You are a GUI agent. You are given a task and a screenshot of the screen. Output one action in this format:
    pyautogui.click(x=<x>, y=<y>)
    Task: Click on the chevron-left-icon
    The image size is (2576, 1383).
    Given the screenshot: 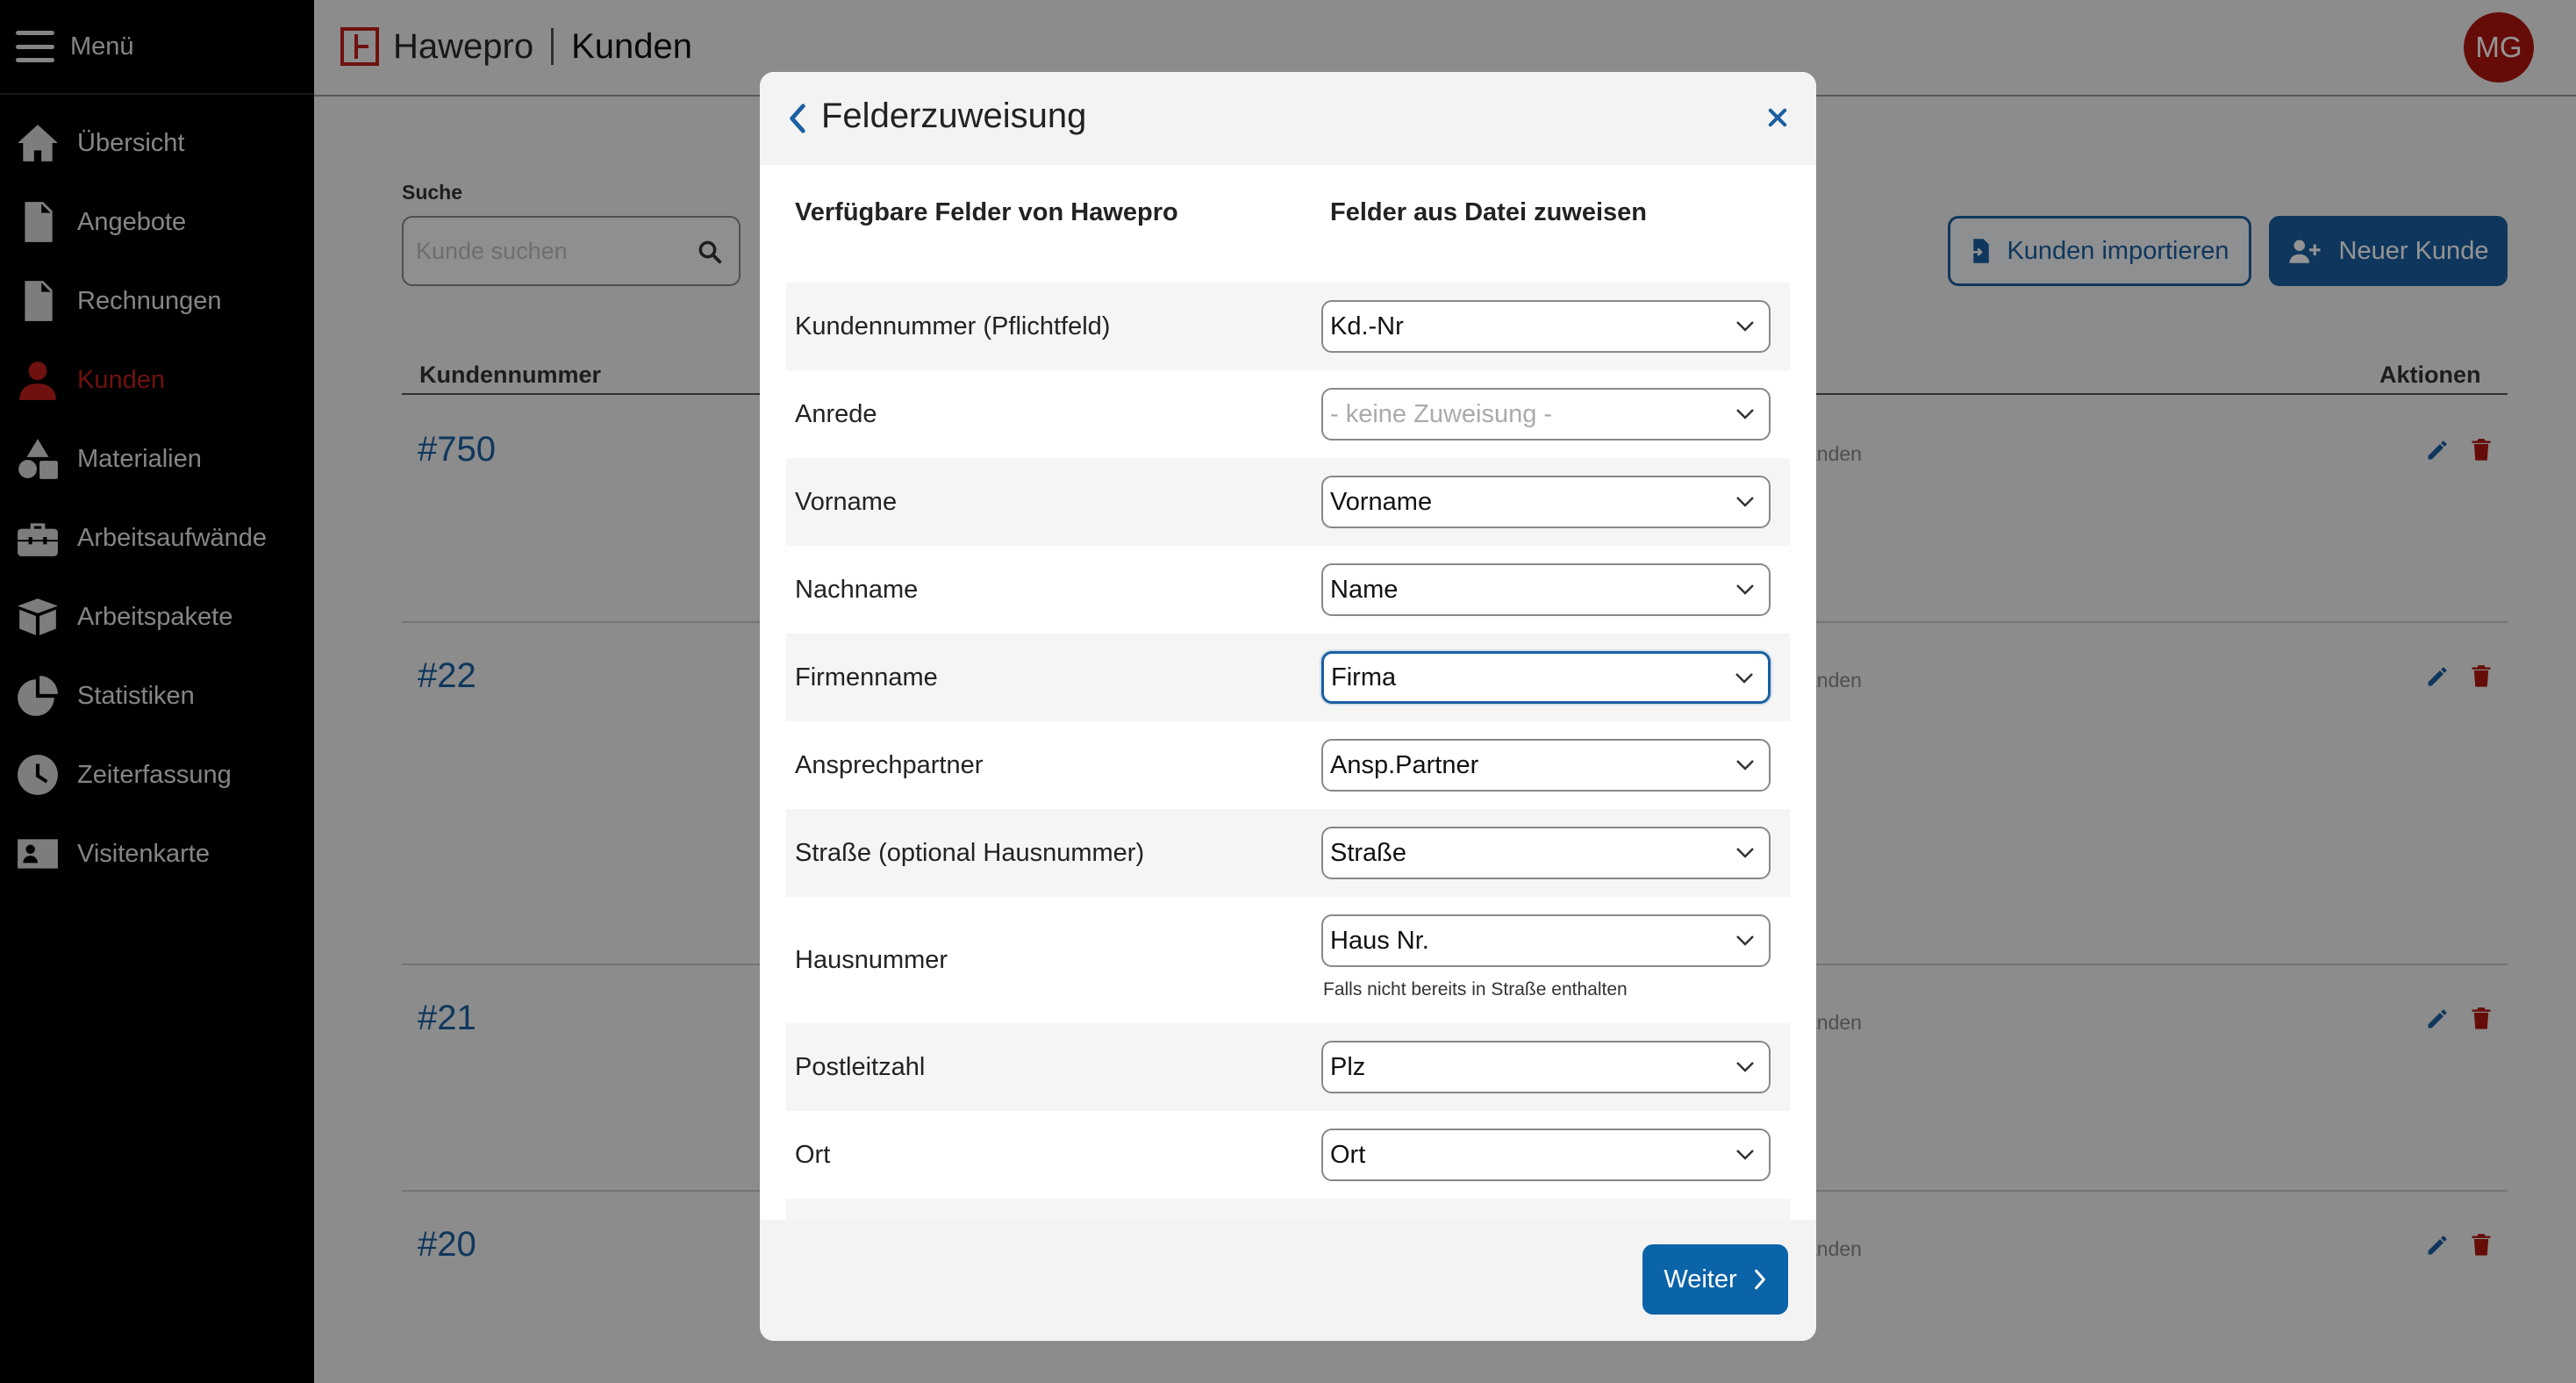 What is the action you would take?
    pyautogui.click(x=797, y=118)
    